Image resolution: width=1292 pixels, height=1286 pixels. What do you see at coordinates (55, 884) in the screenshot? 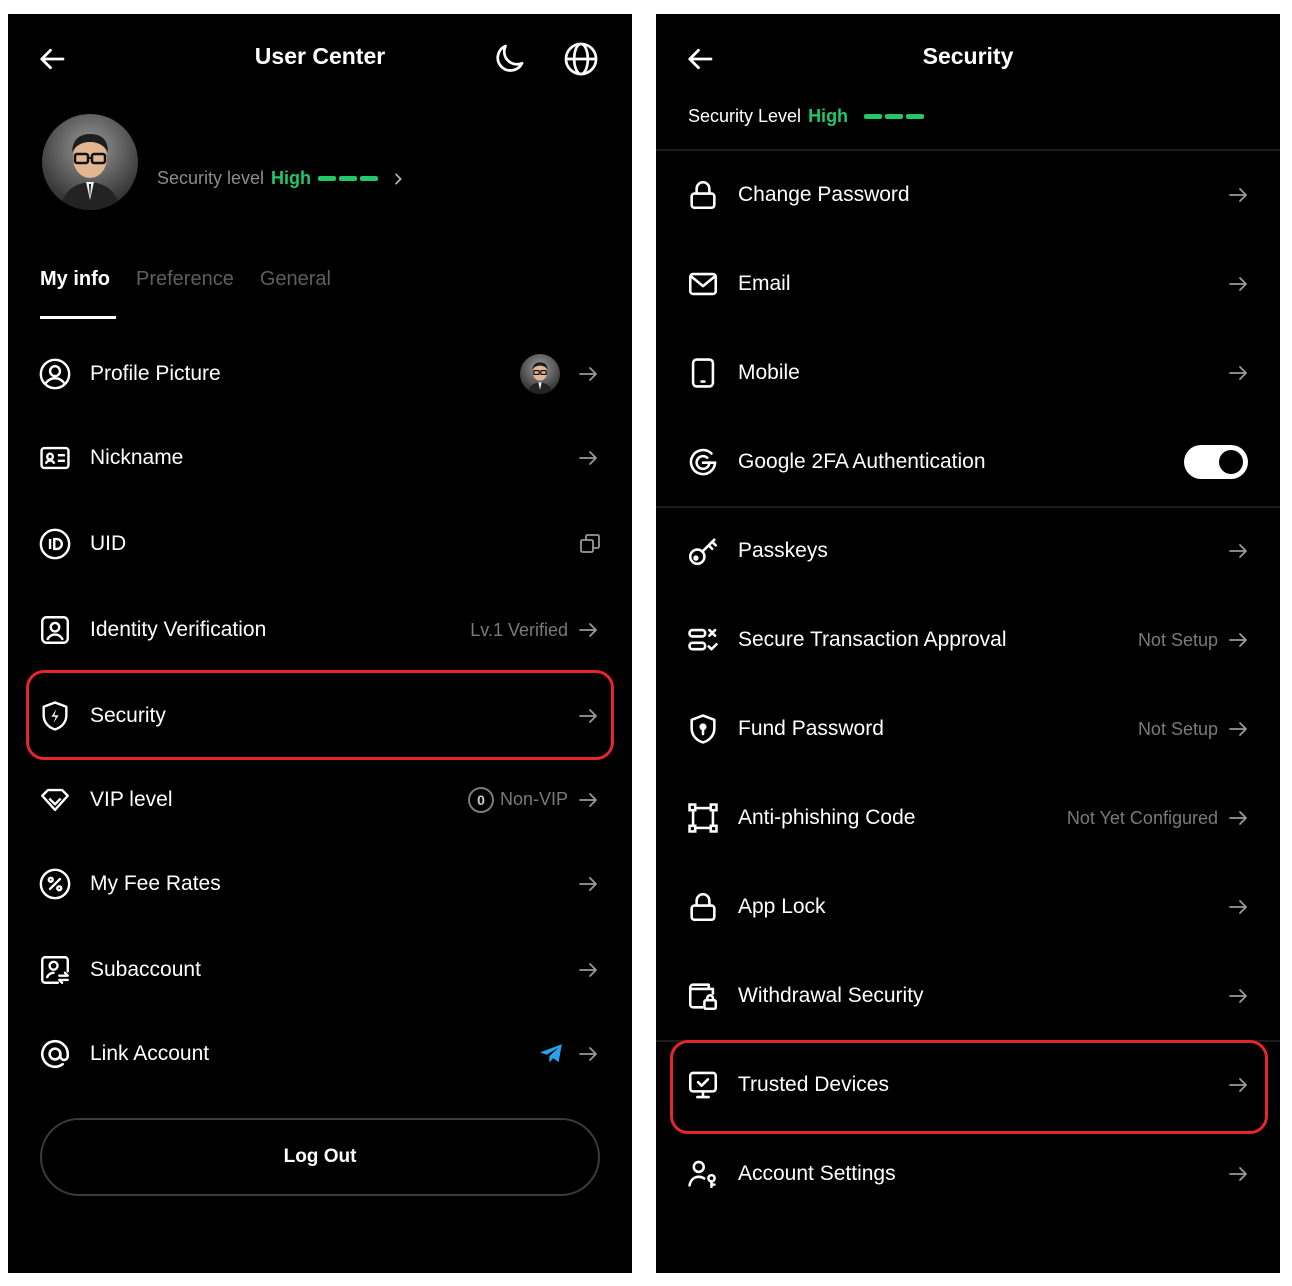
I see `percent-icon` at bounding box center [55, 884].